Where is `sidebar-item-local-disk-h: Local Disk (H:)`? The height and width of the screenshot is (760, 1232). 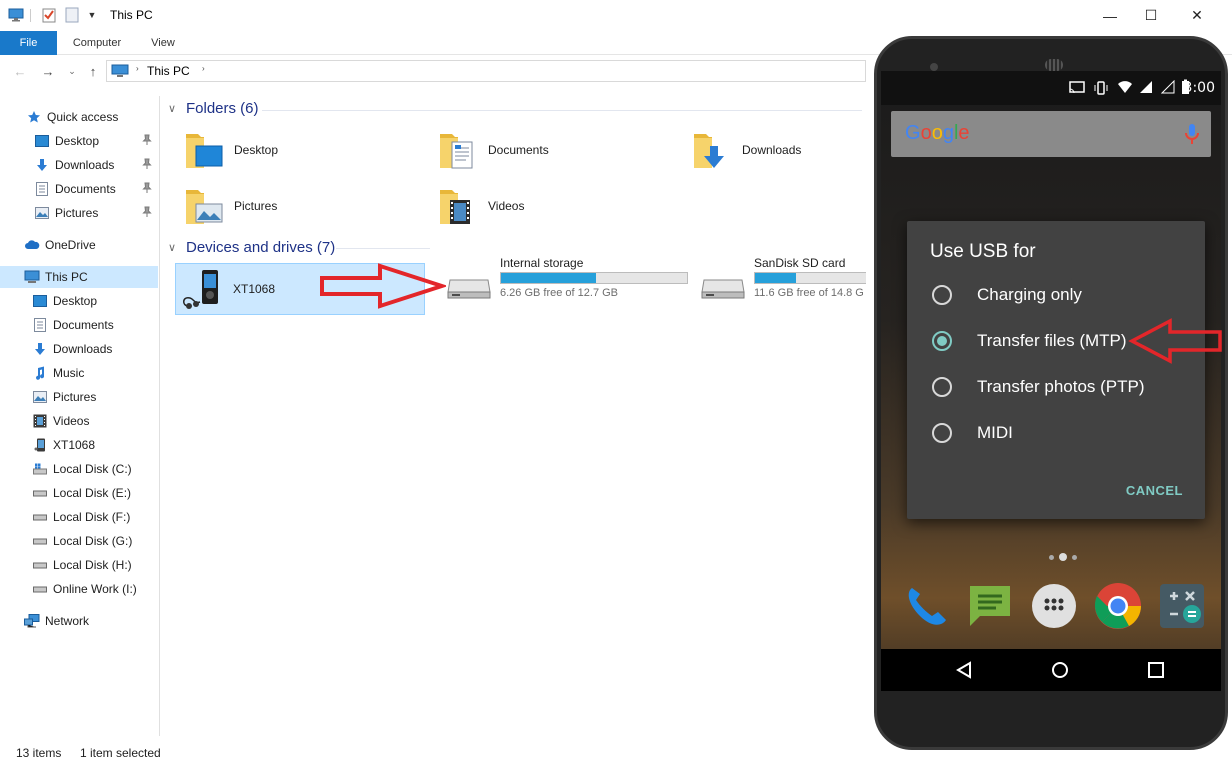
sidebar-item-local-disk-h: Local Disk (H:) is located at coordinates (79, 565).